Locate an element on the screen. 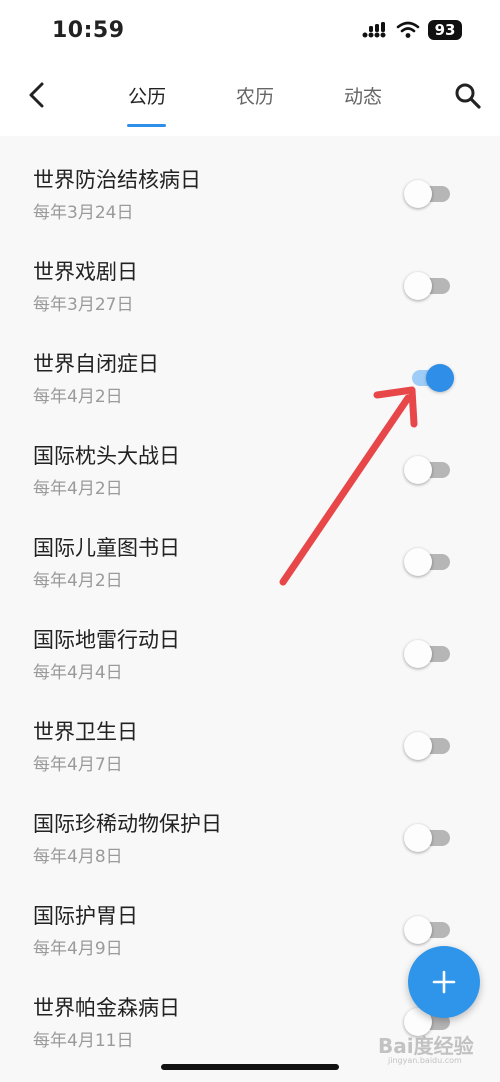  event-title: 国际珍稀动物保护日 is located at coordinates (127, 824).